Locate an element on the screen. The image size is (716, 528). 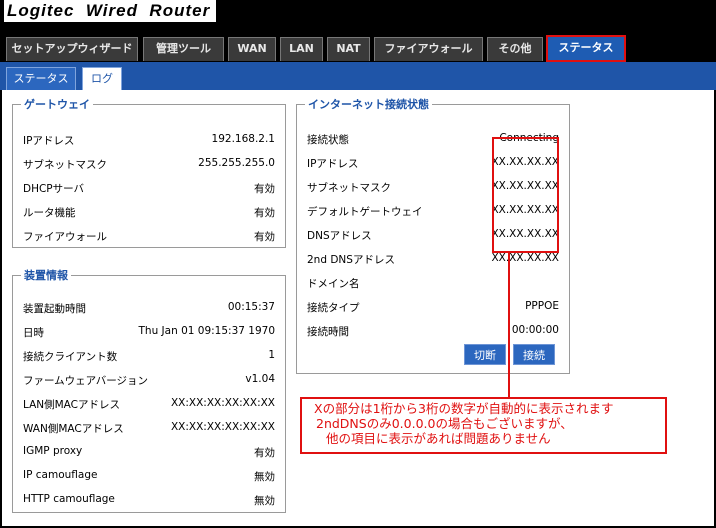
connect-button: 接続 is located at coordinates (534, 354).